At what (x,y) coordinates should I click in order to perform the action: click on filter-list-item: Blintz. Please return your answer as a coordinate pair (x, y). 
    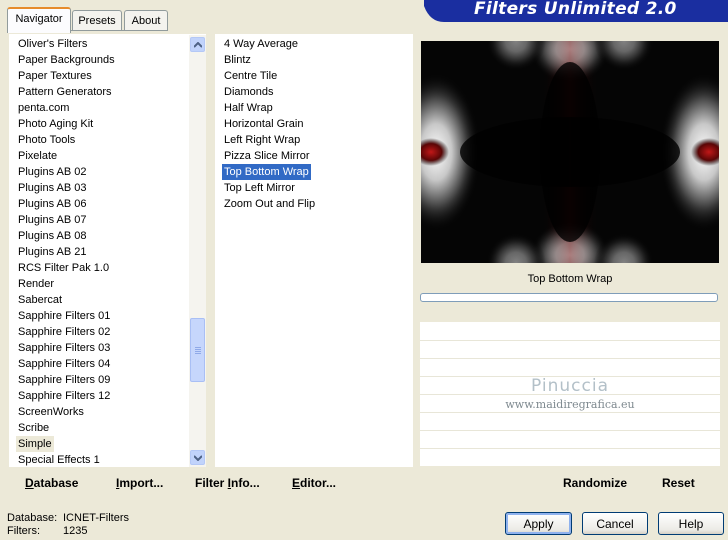
    Looking at the image, I should click on (237, 60).